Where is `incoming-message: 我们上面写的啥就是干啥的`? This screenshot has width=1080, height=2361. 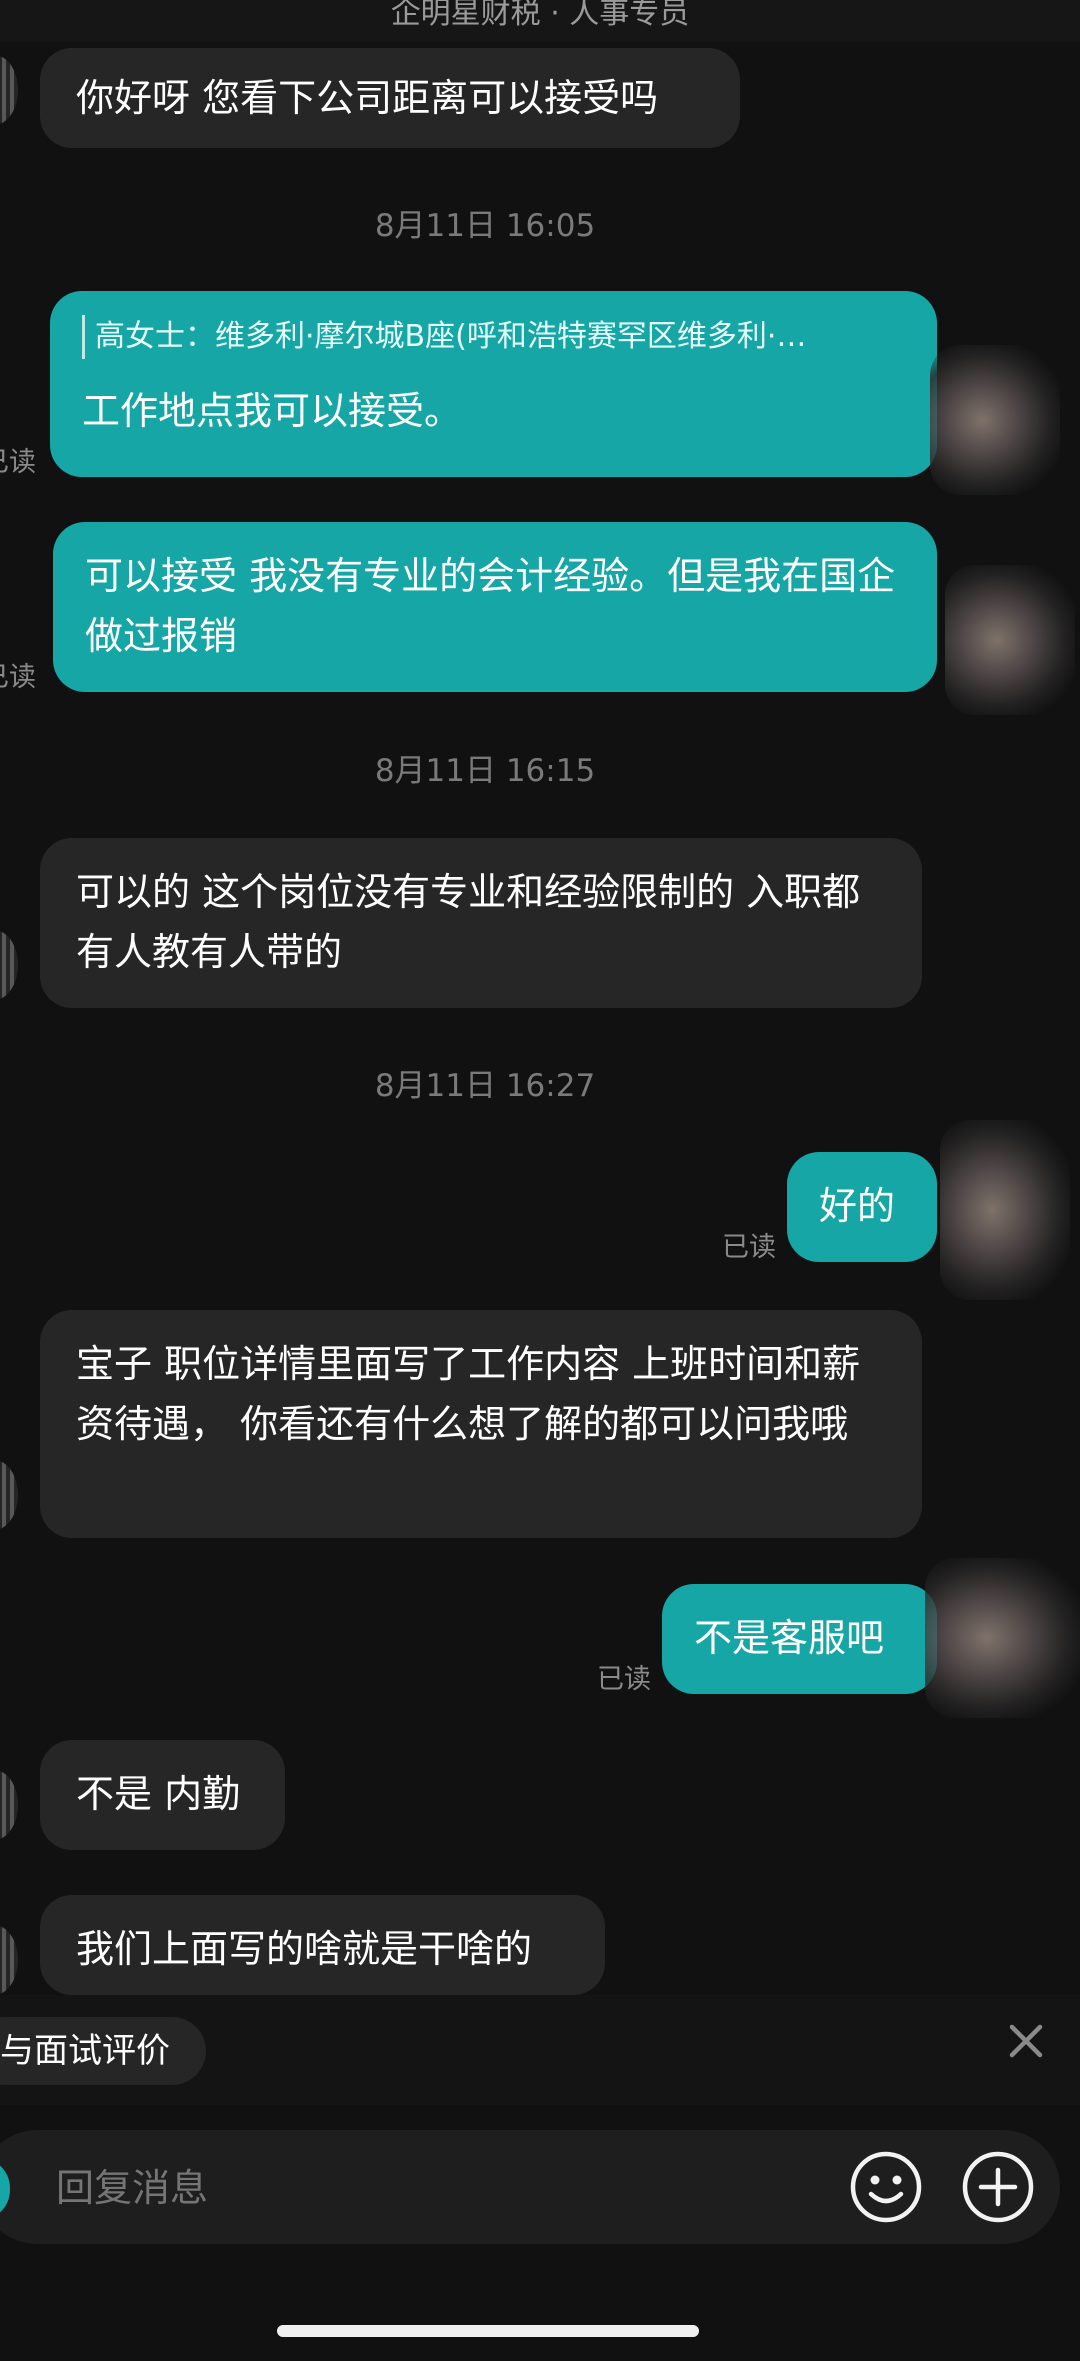 incoming-message: 我们上面写的啥就是干啥的 is located at coordinates (322, 1945).